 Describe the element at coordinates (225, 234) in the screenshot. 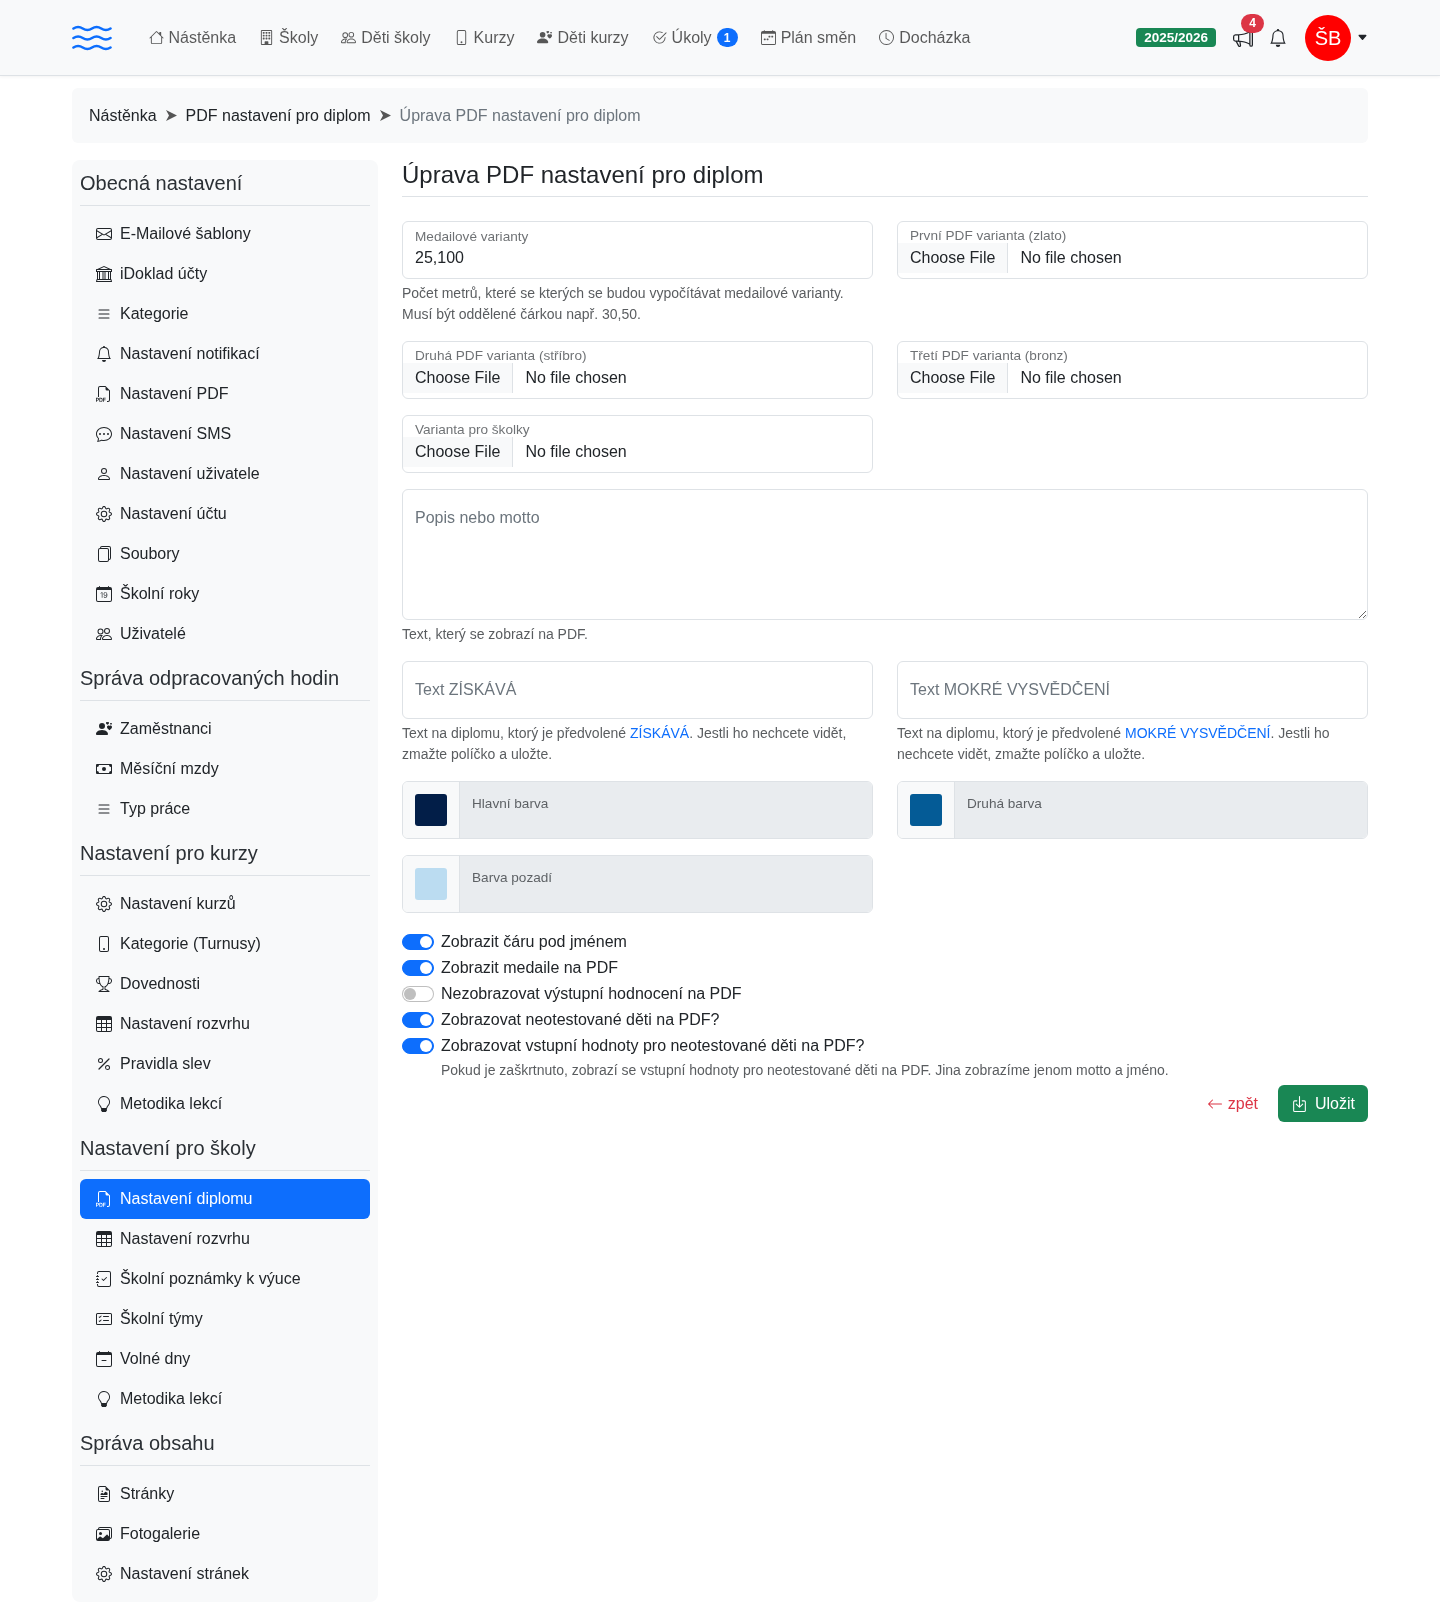

I see `sidebar-item: E-Mailové šablony` at that location.